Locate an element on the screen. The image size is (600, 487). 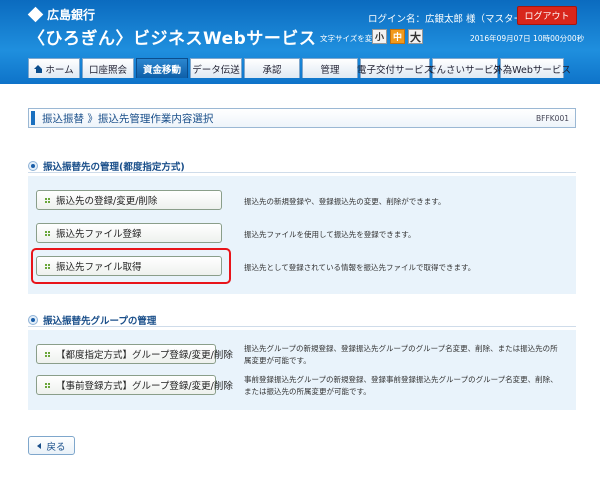
tab-home: ホーム is located at coordinates (54, 68).